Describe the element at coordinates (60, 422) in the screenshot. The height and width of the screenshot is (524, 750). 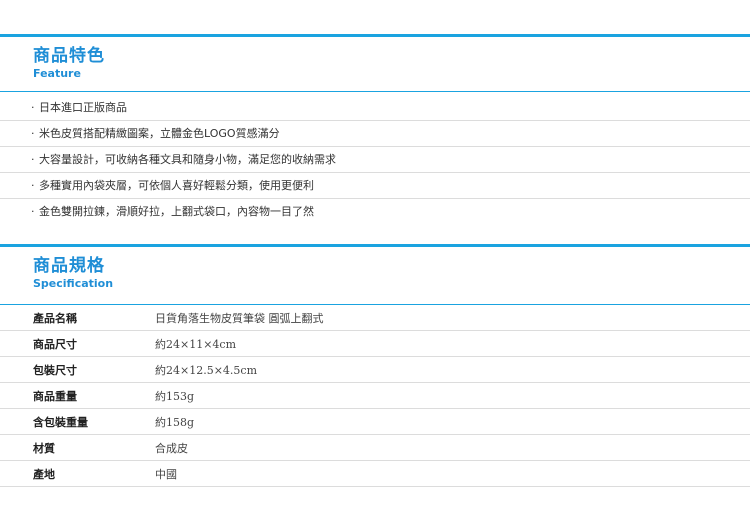
I see `spec-key: 含包裝重量` at that location.